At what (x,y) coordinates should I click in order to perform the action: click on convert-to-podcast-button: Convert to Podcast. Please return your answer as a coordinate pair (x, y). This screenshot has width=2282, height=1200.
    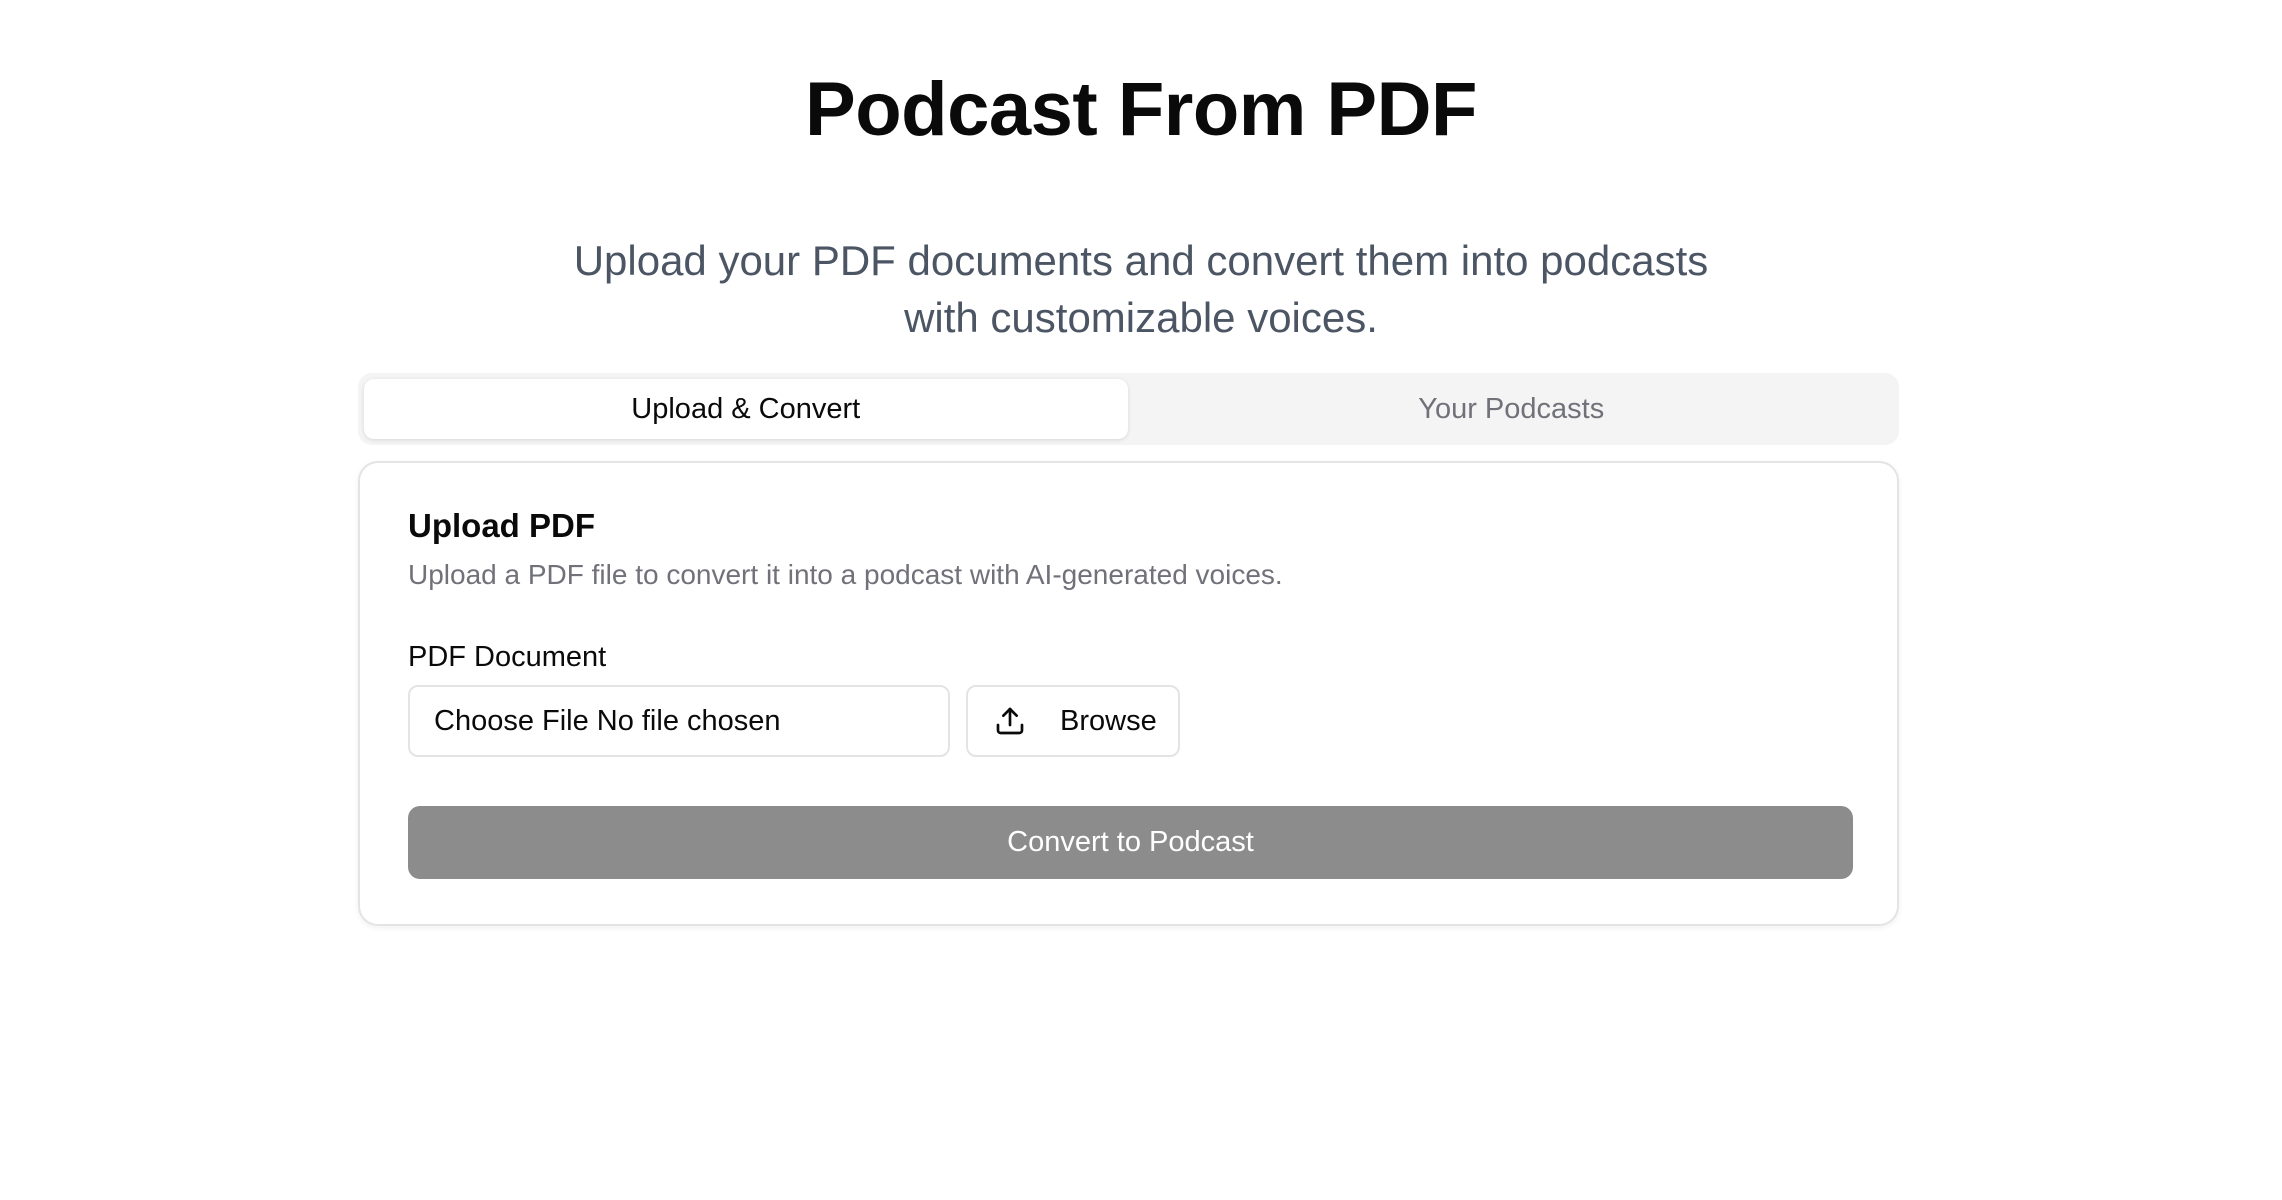
    Looking at the image, I should click on (1130, 842).